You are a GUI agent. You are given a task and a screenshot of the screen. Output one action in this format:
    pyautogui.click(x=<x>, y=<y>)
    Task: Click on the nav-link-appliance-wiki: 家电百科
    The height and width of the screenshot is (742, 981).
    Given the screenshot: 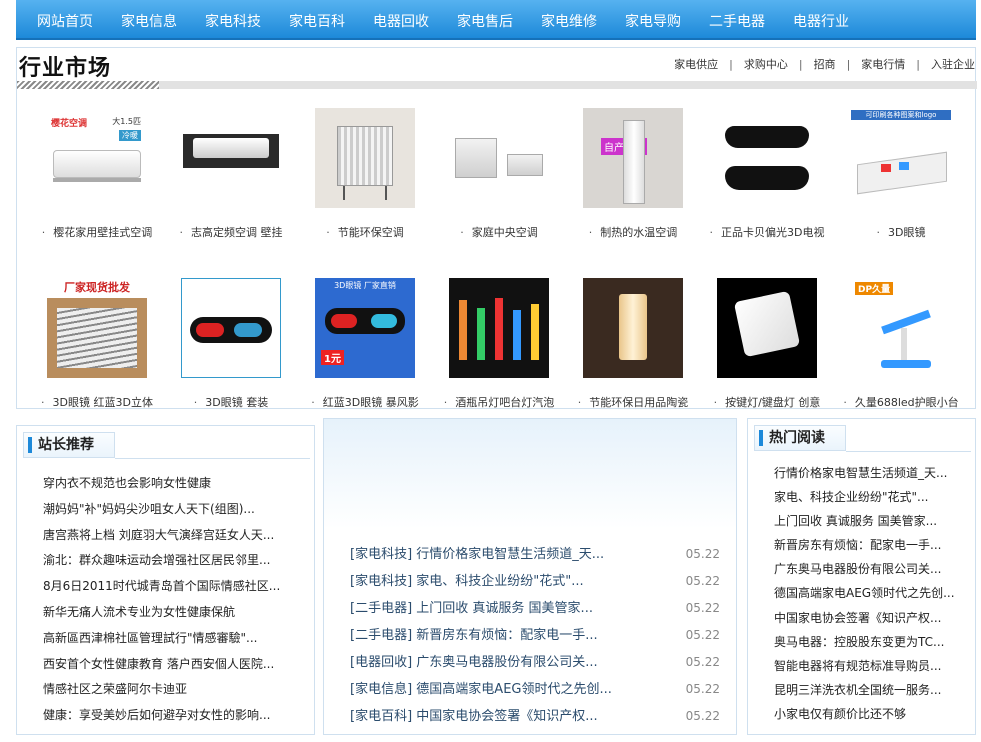 What is the action you would take?
    pyautogui.click(x=317, y=21)
    